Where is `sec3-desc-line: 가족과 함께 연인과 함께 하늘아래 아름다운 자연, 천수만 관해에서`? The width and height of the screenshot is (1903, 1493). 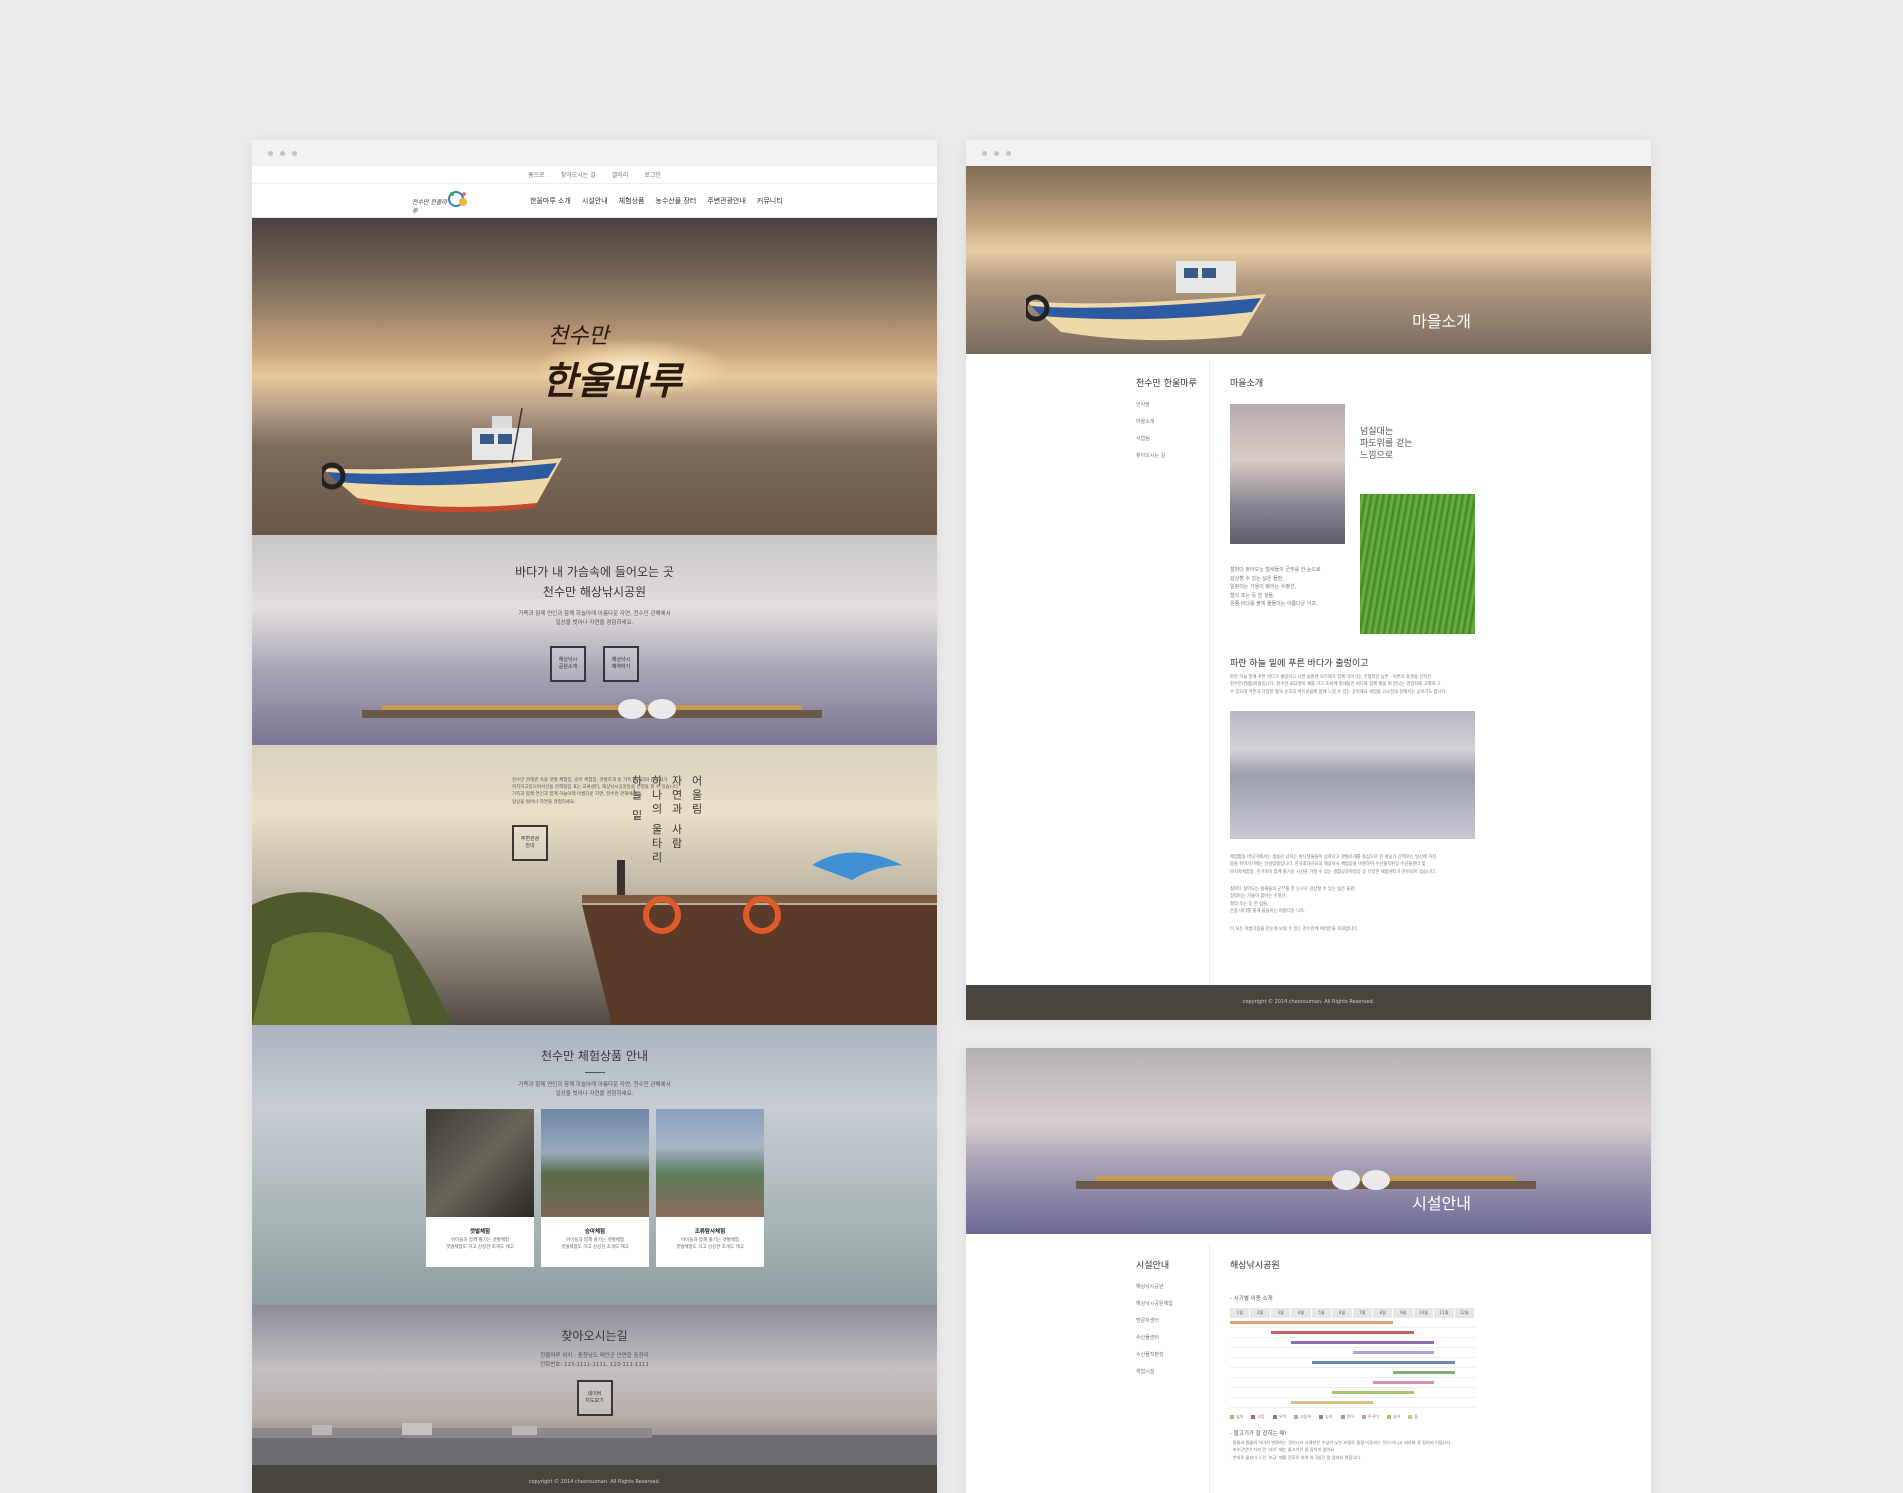 sec3-desc-line: 가족과 함께 연인과 함께 하늘아래 아름다운 자연, 천수만 관해에서 is located at coordinates (574, 795).